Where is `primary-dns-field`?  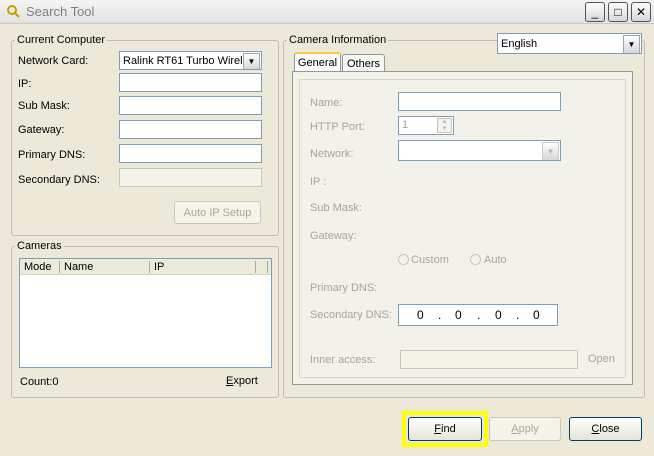
primary-dns-field is located at coordinates (190, 153).